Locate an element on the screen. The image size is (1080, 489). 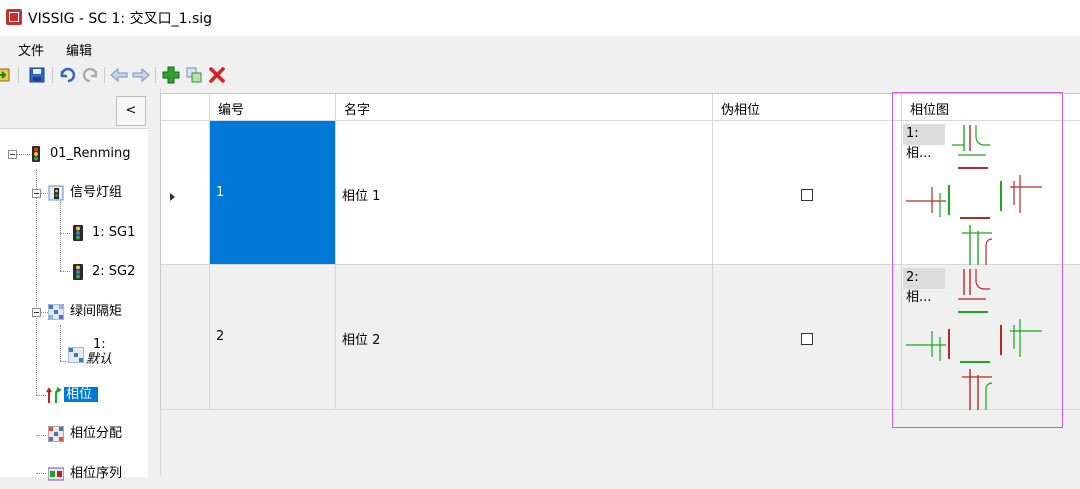
tree-item-sg2: 2: SG2 is located at coordinates (102, 272).